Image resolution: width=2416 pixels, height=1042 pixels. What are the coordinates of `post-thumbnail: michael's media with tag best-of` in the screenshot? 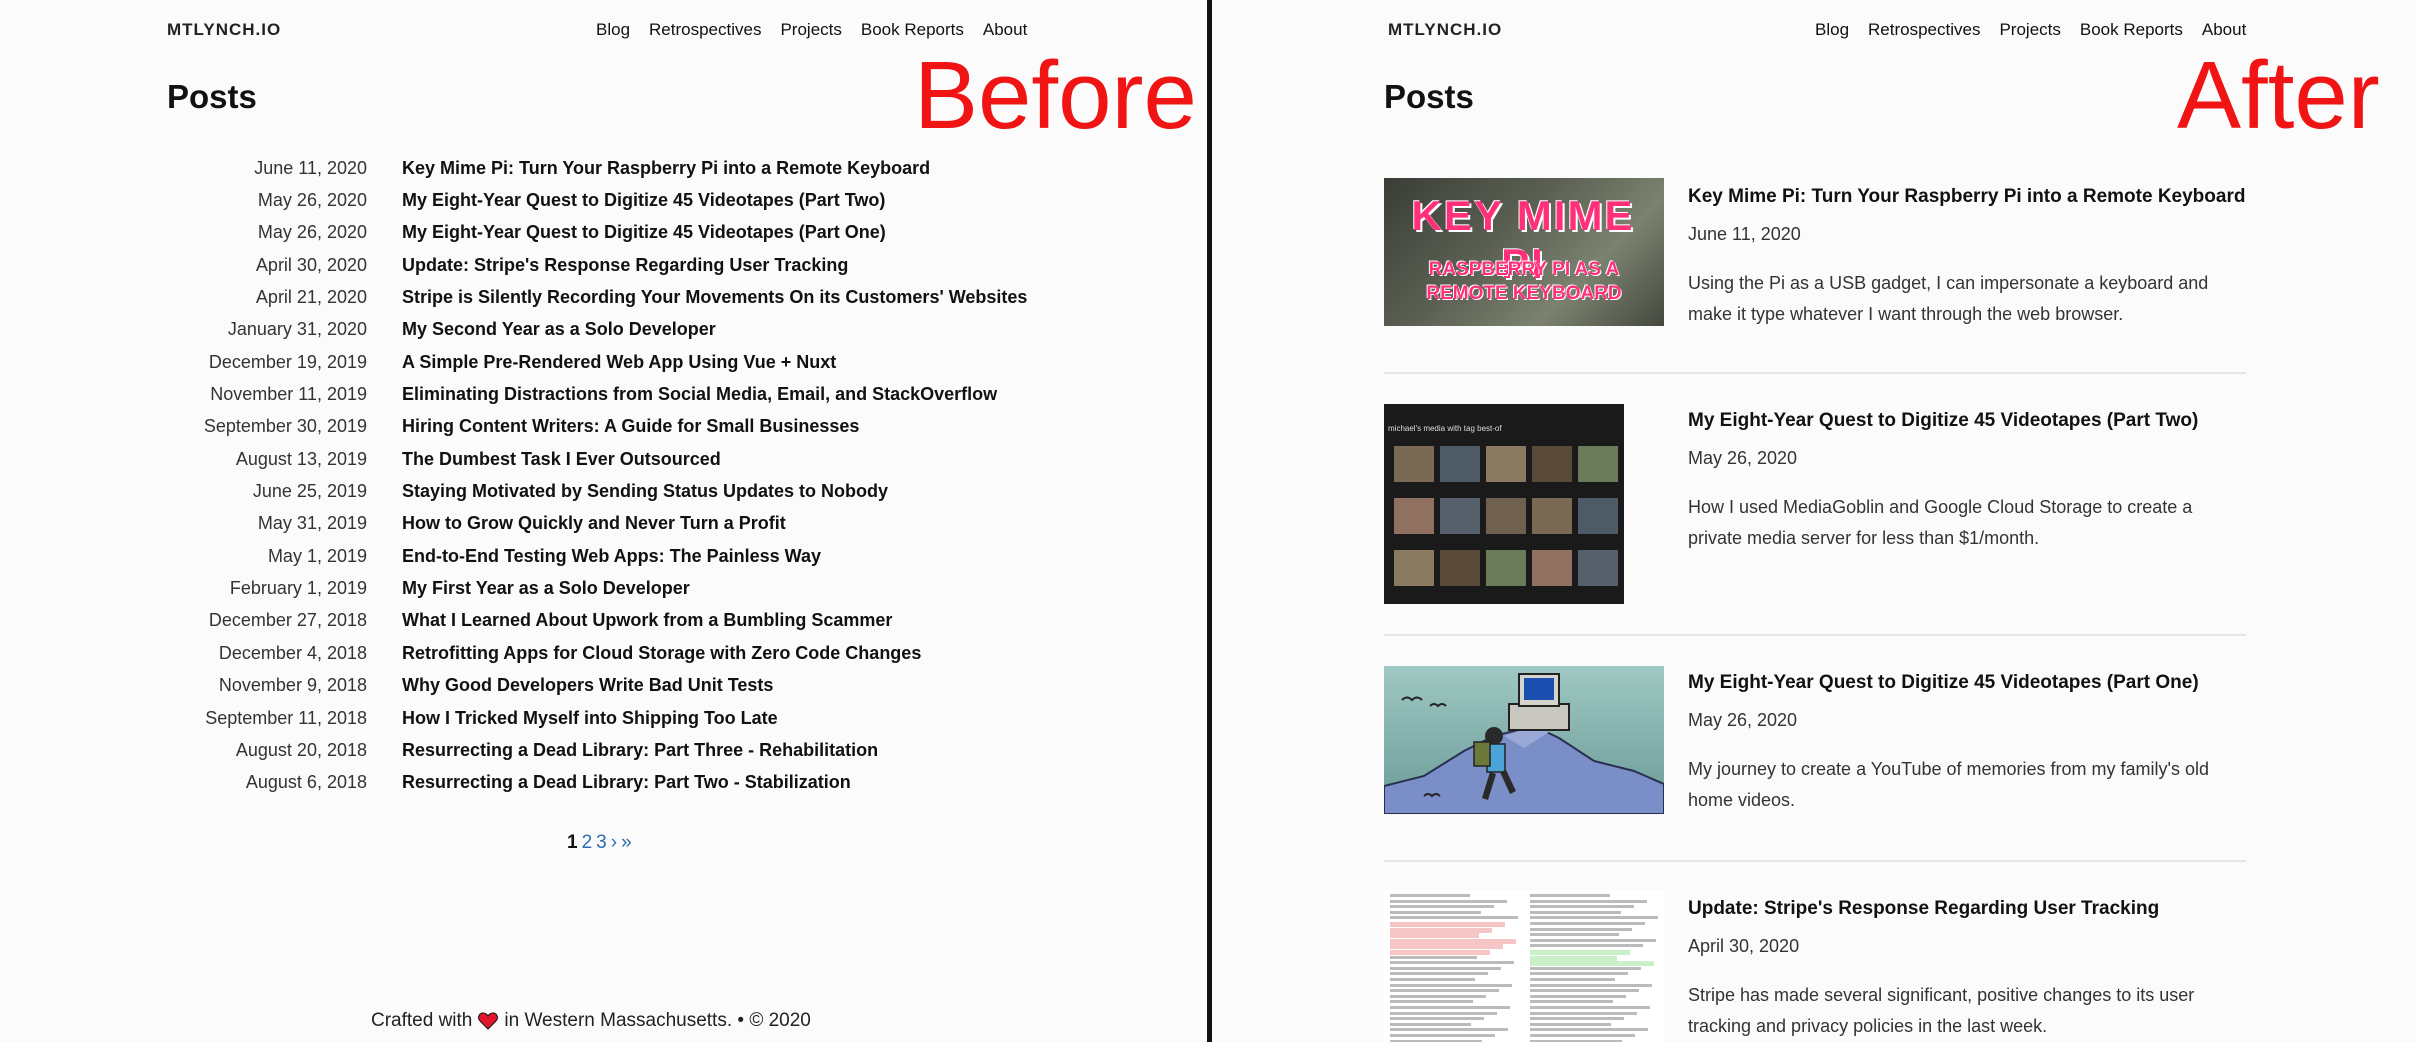 It's located at (1504, 504).